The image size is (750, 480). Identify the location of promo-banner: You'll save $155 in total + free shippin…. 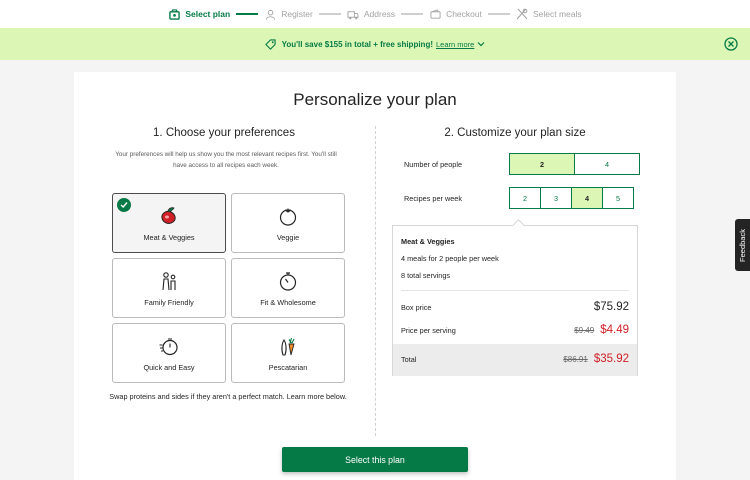
(375, 44).